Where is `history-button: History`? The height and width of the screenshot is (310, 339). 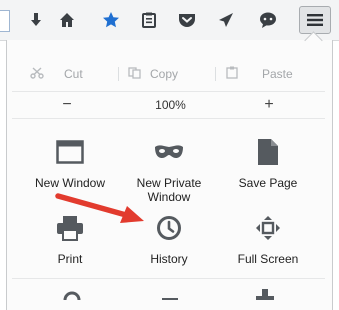
history-button: History is located at coordinates (169, 237).